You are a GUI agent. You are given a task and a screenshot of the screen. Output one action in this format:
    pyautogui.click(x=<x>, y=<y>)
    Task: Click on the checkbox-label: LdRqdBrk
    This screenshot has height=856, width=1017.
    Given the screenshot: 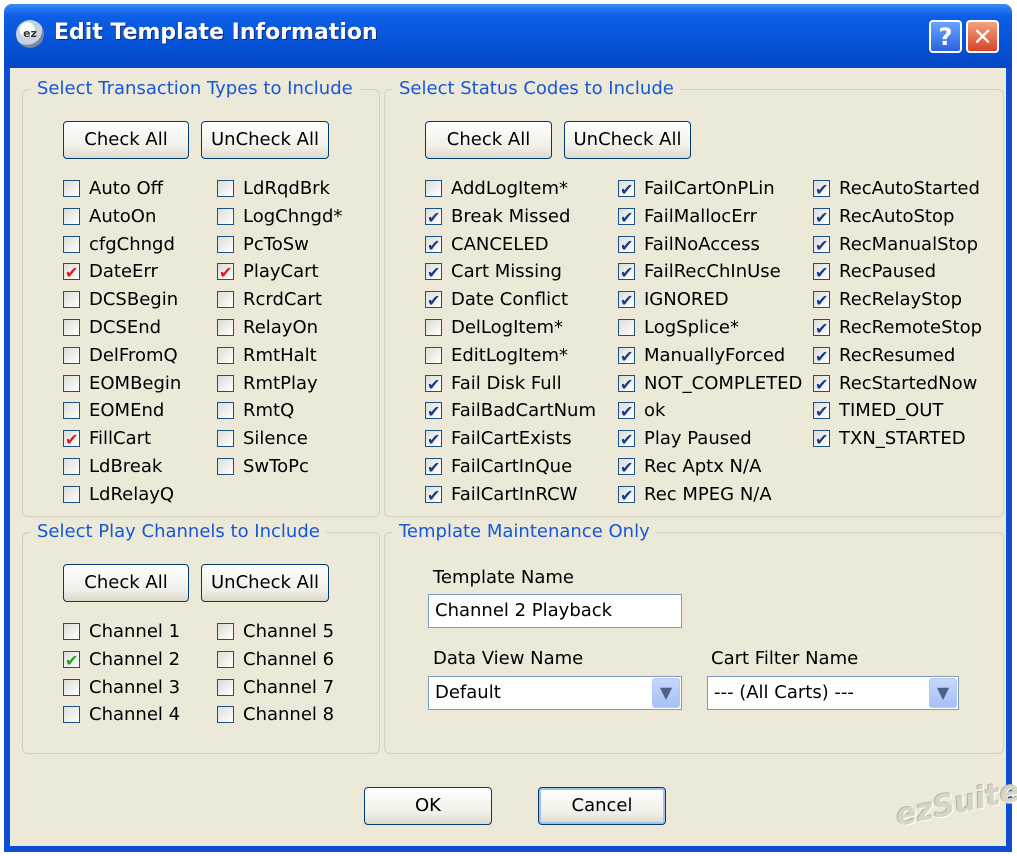 What is the action you would take?
    pyautogui.click(x=286, y=188)
    